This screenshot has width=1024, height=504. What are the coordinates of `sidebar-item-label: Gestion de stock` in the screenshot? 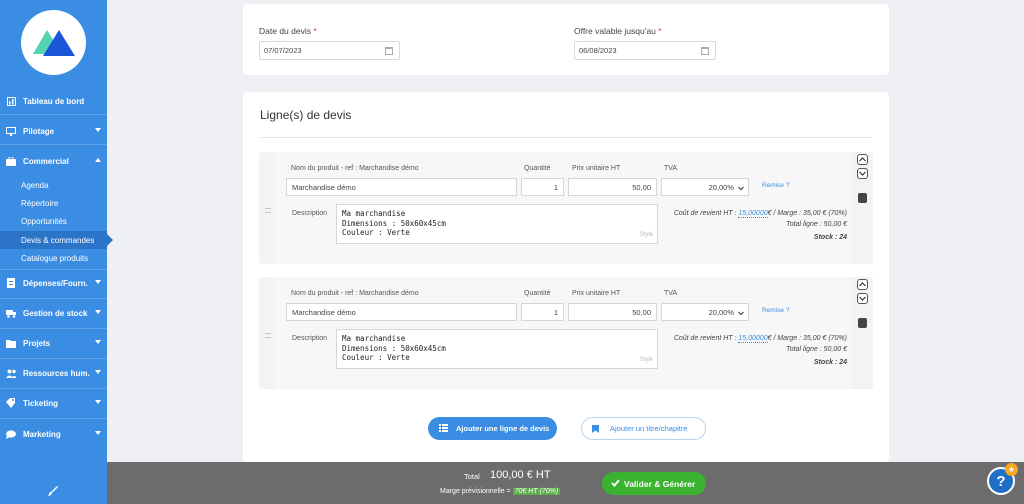 It's located at (55, 313).